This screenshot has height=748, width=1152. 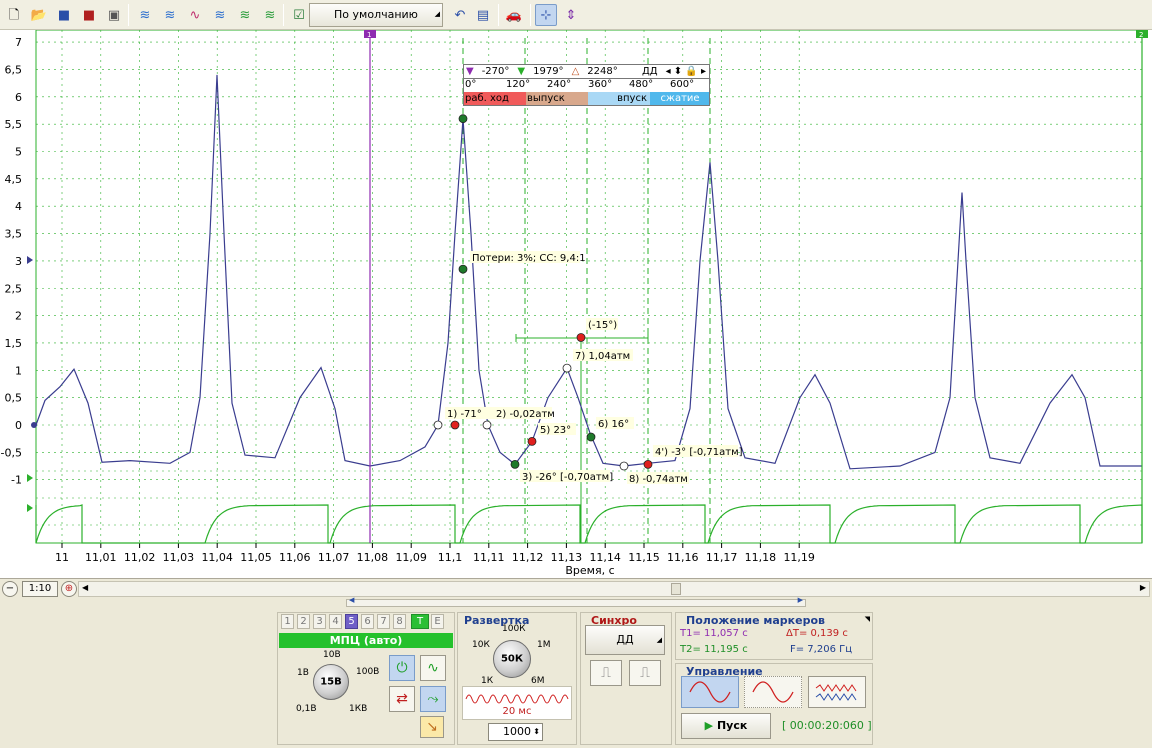 I want to click on ac-coupling-button: ∿, so click(x=433, y=668).